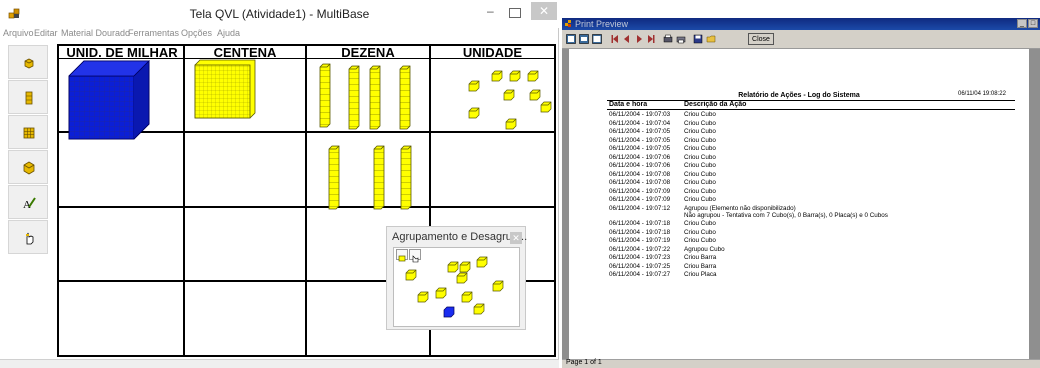  Describe the element at coordinates (568, 23) in the screenshot. I see `app-icon` at that location.